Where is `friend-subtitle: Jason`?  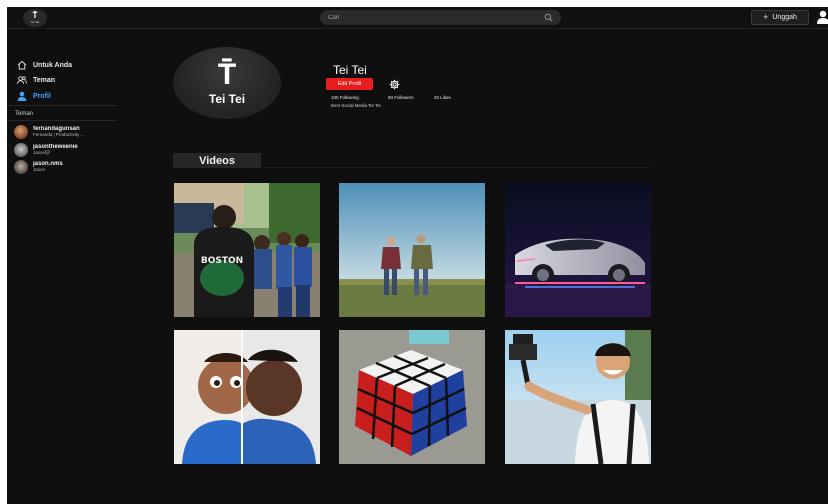
friend-subtitle: Jason is located at coordinates (39, 169).